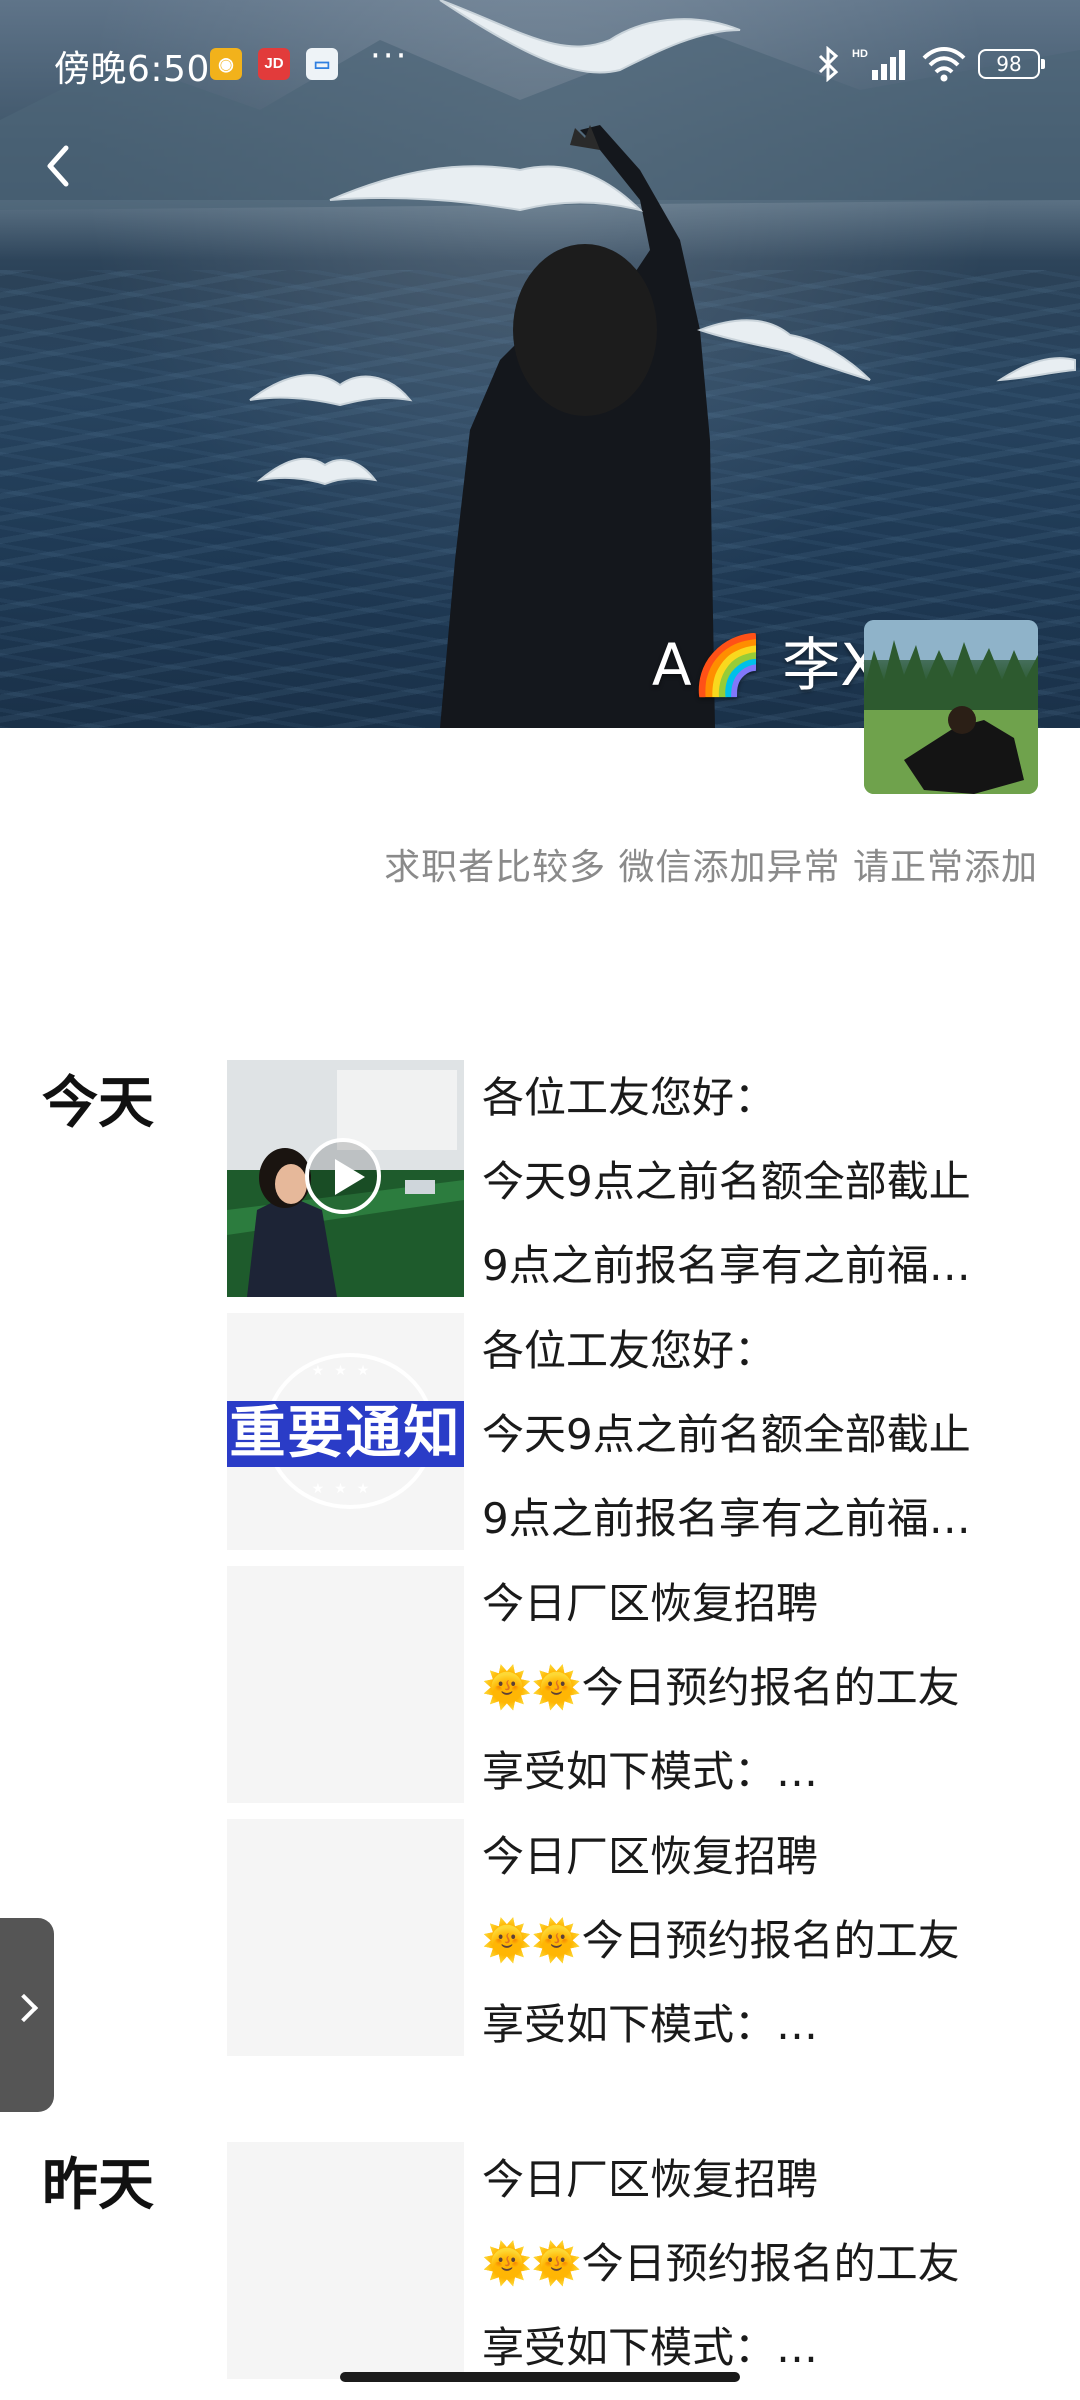 The width and height of the screenshot is (1080, 2400). I want to click on bluetooth-icon, so click(828, 64).